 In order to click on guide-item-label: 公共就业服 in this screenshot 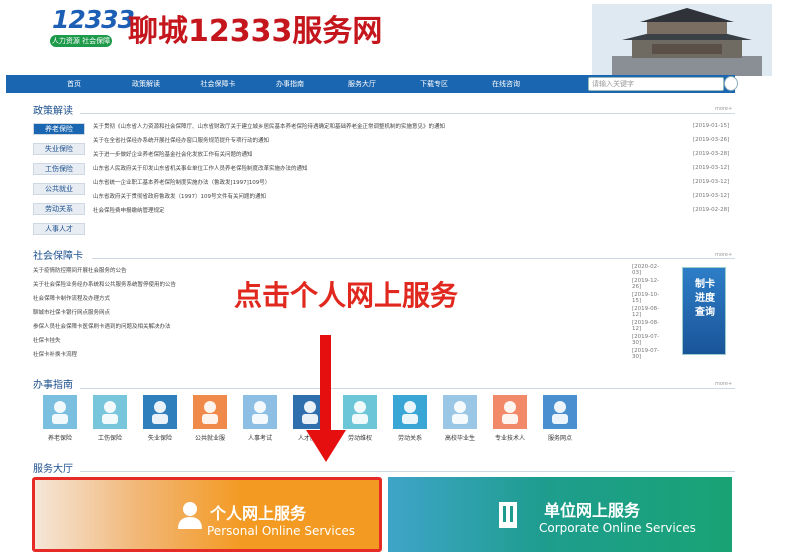, I will do `click(209, 438)`.